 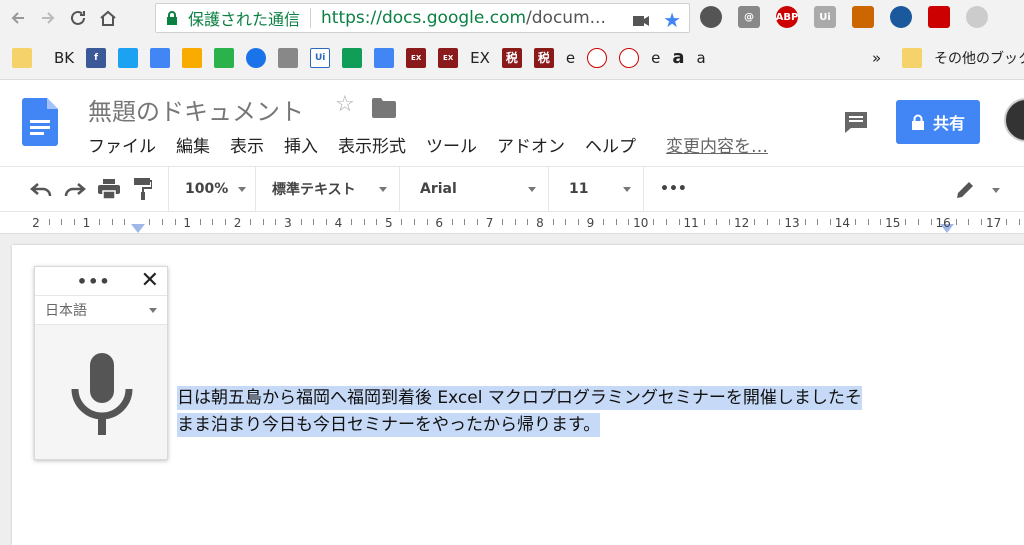 I want to click on bookmark-folder, so click(x=22, y=58).